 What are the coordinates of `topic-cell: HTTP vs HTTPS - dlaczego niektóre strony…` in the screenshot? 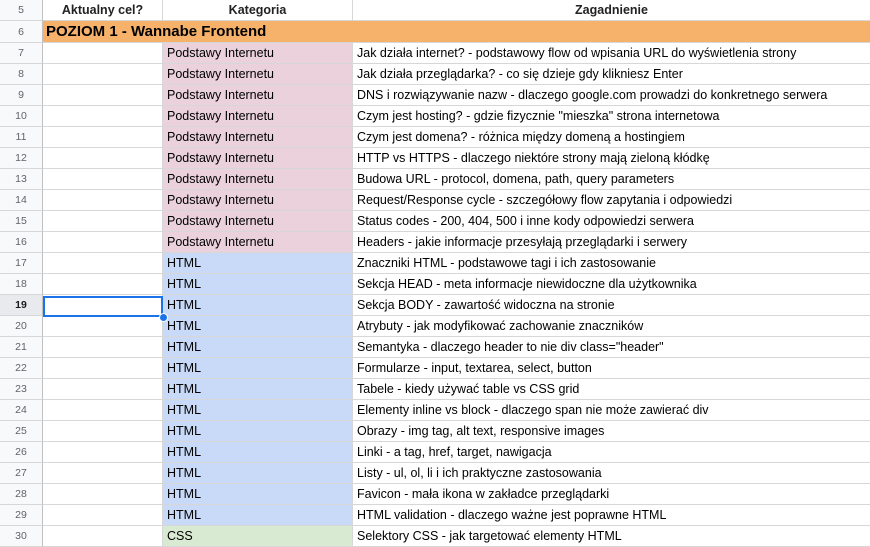 It's located at (611, 158).